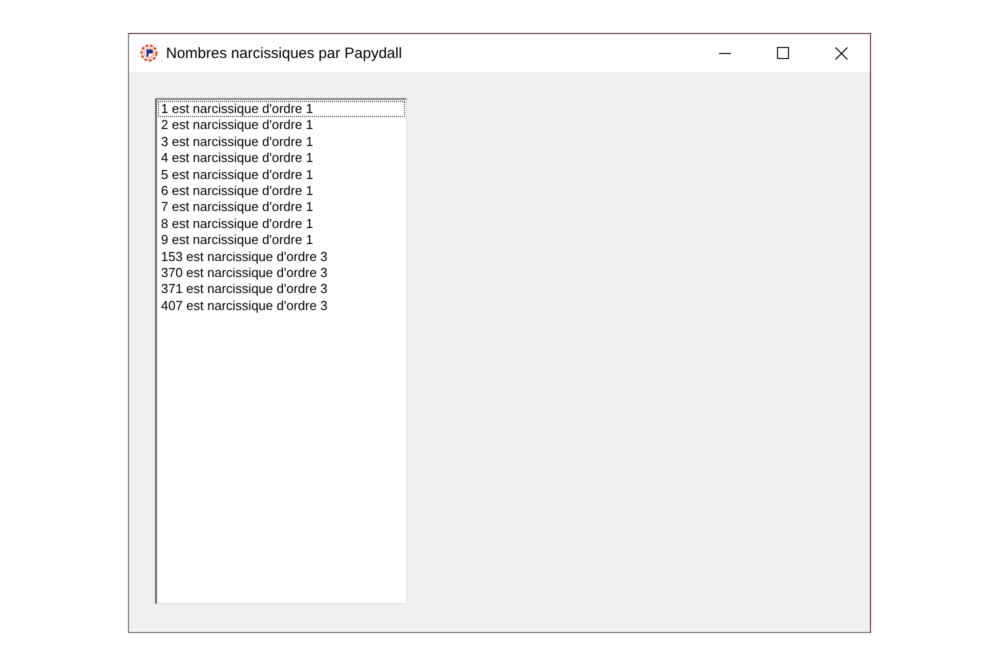 The image size is (1000, 666). Describe the element at coordinates (281, 191) in the screenshot. I see `list-item: 6 est narcissique d'ordre 1` at that location.